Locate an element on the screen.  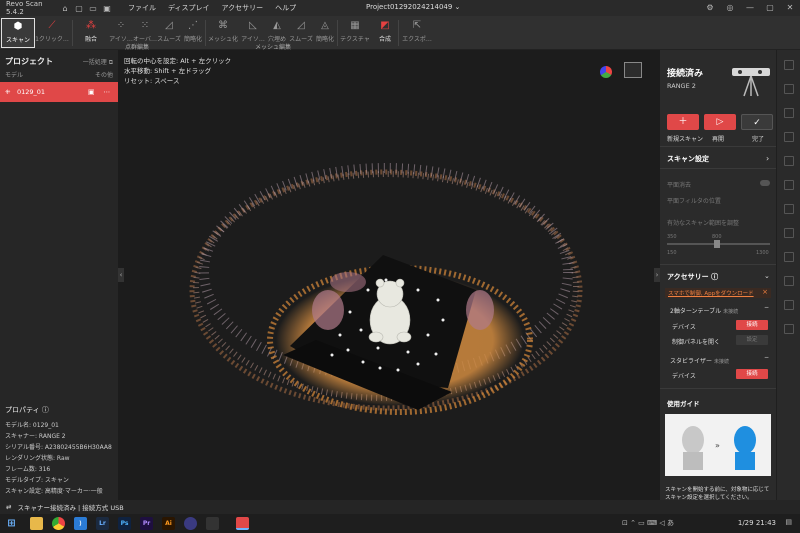
menu-display: ディスプレイ is located at coordinates (189, 8).